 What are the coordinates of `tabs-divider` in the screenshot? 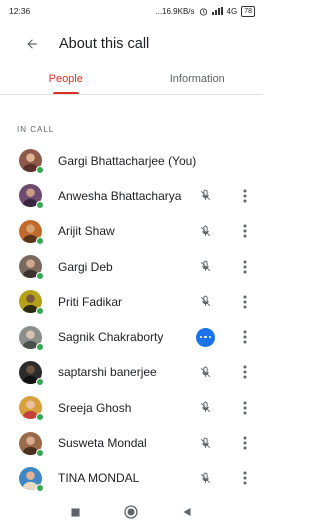 It's located at (131, 94).